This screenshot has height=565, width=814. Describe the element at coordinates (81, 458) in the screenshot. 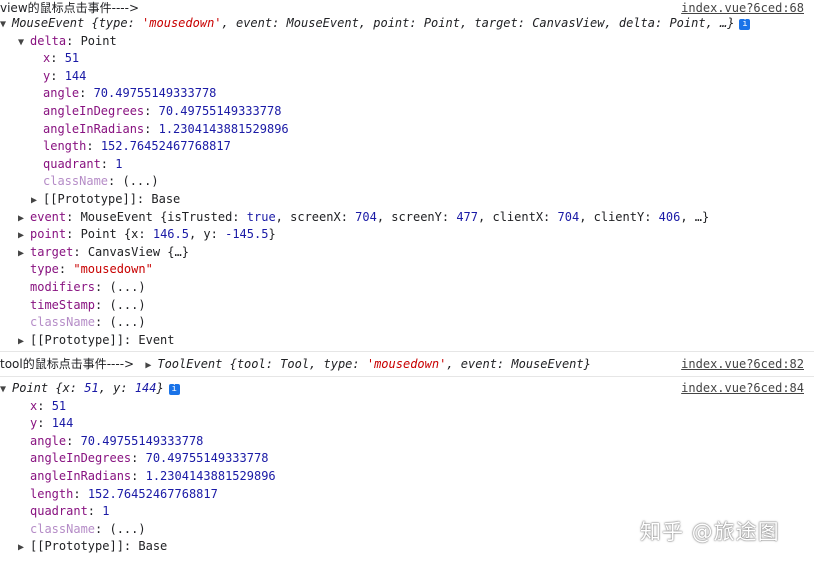

I see `property-key: angleInDegrees` at that location.